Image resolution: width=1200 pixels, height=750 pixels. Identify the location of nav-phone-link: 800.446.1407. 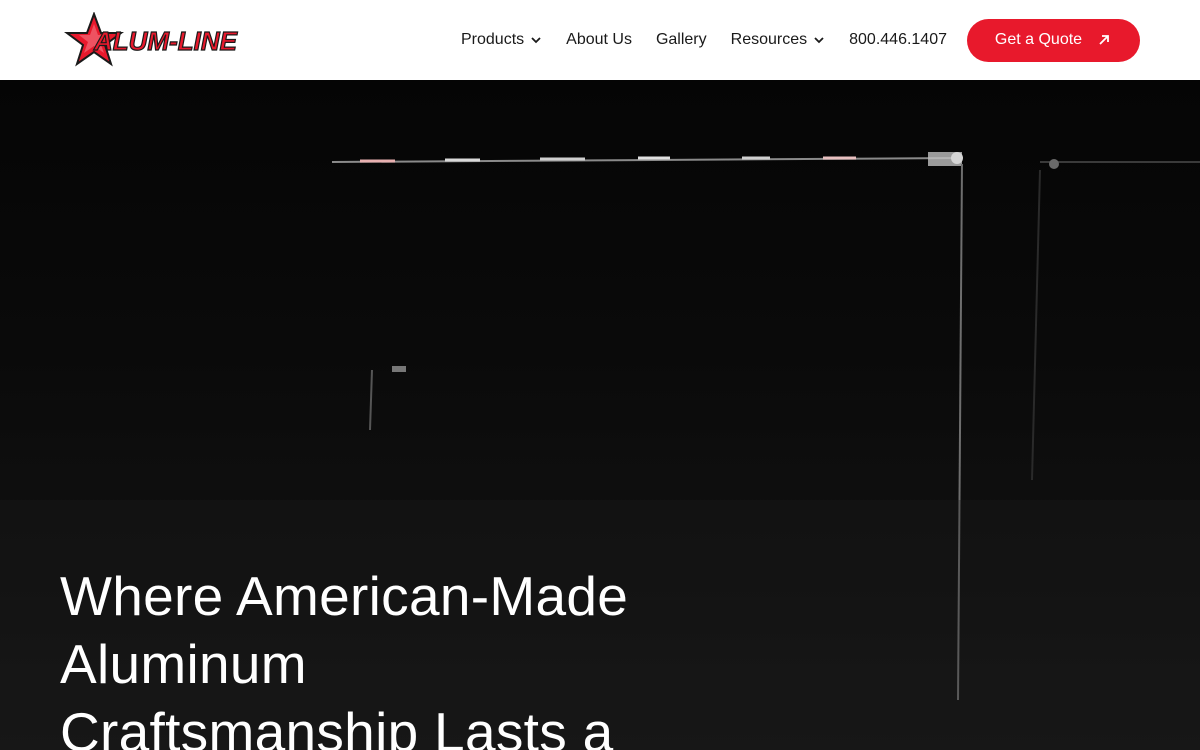
(898, 40).